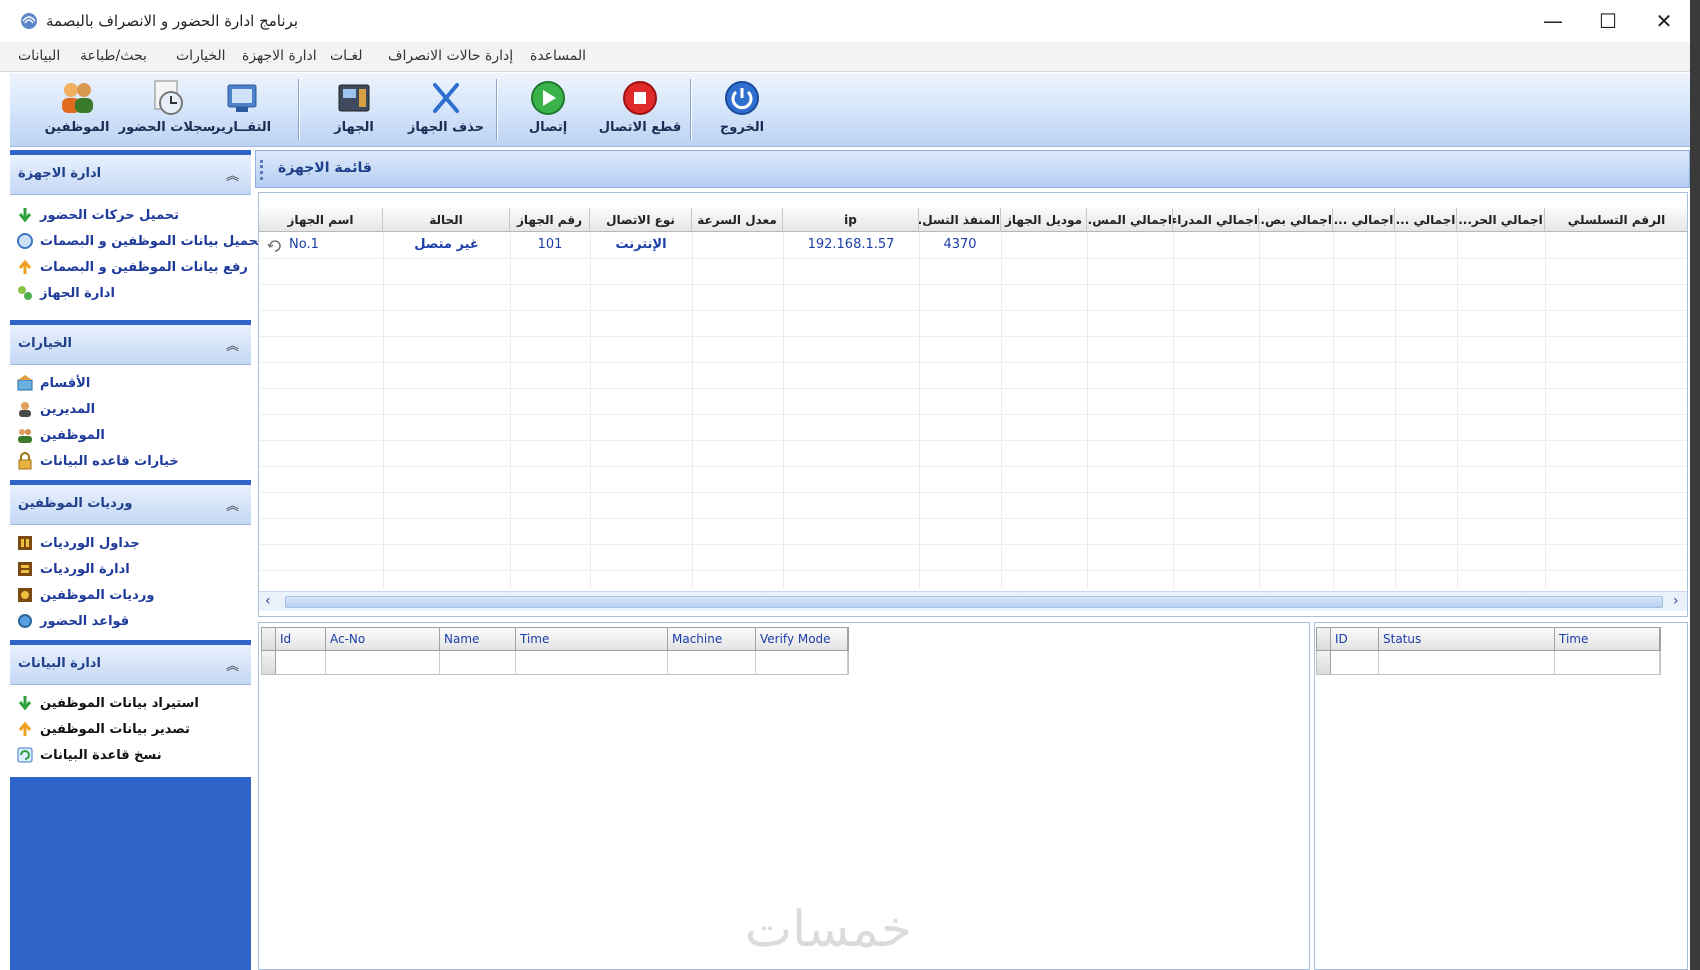 This screenshot has height=970, width=1700. I want to click on device-button: الجهاز, so click(354, 111).